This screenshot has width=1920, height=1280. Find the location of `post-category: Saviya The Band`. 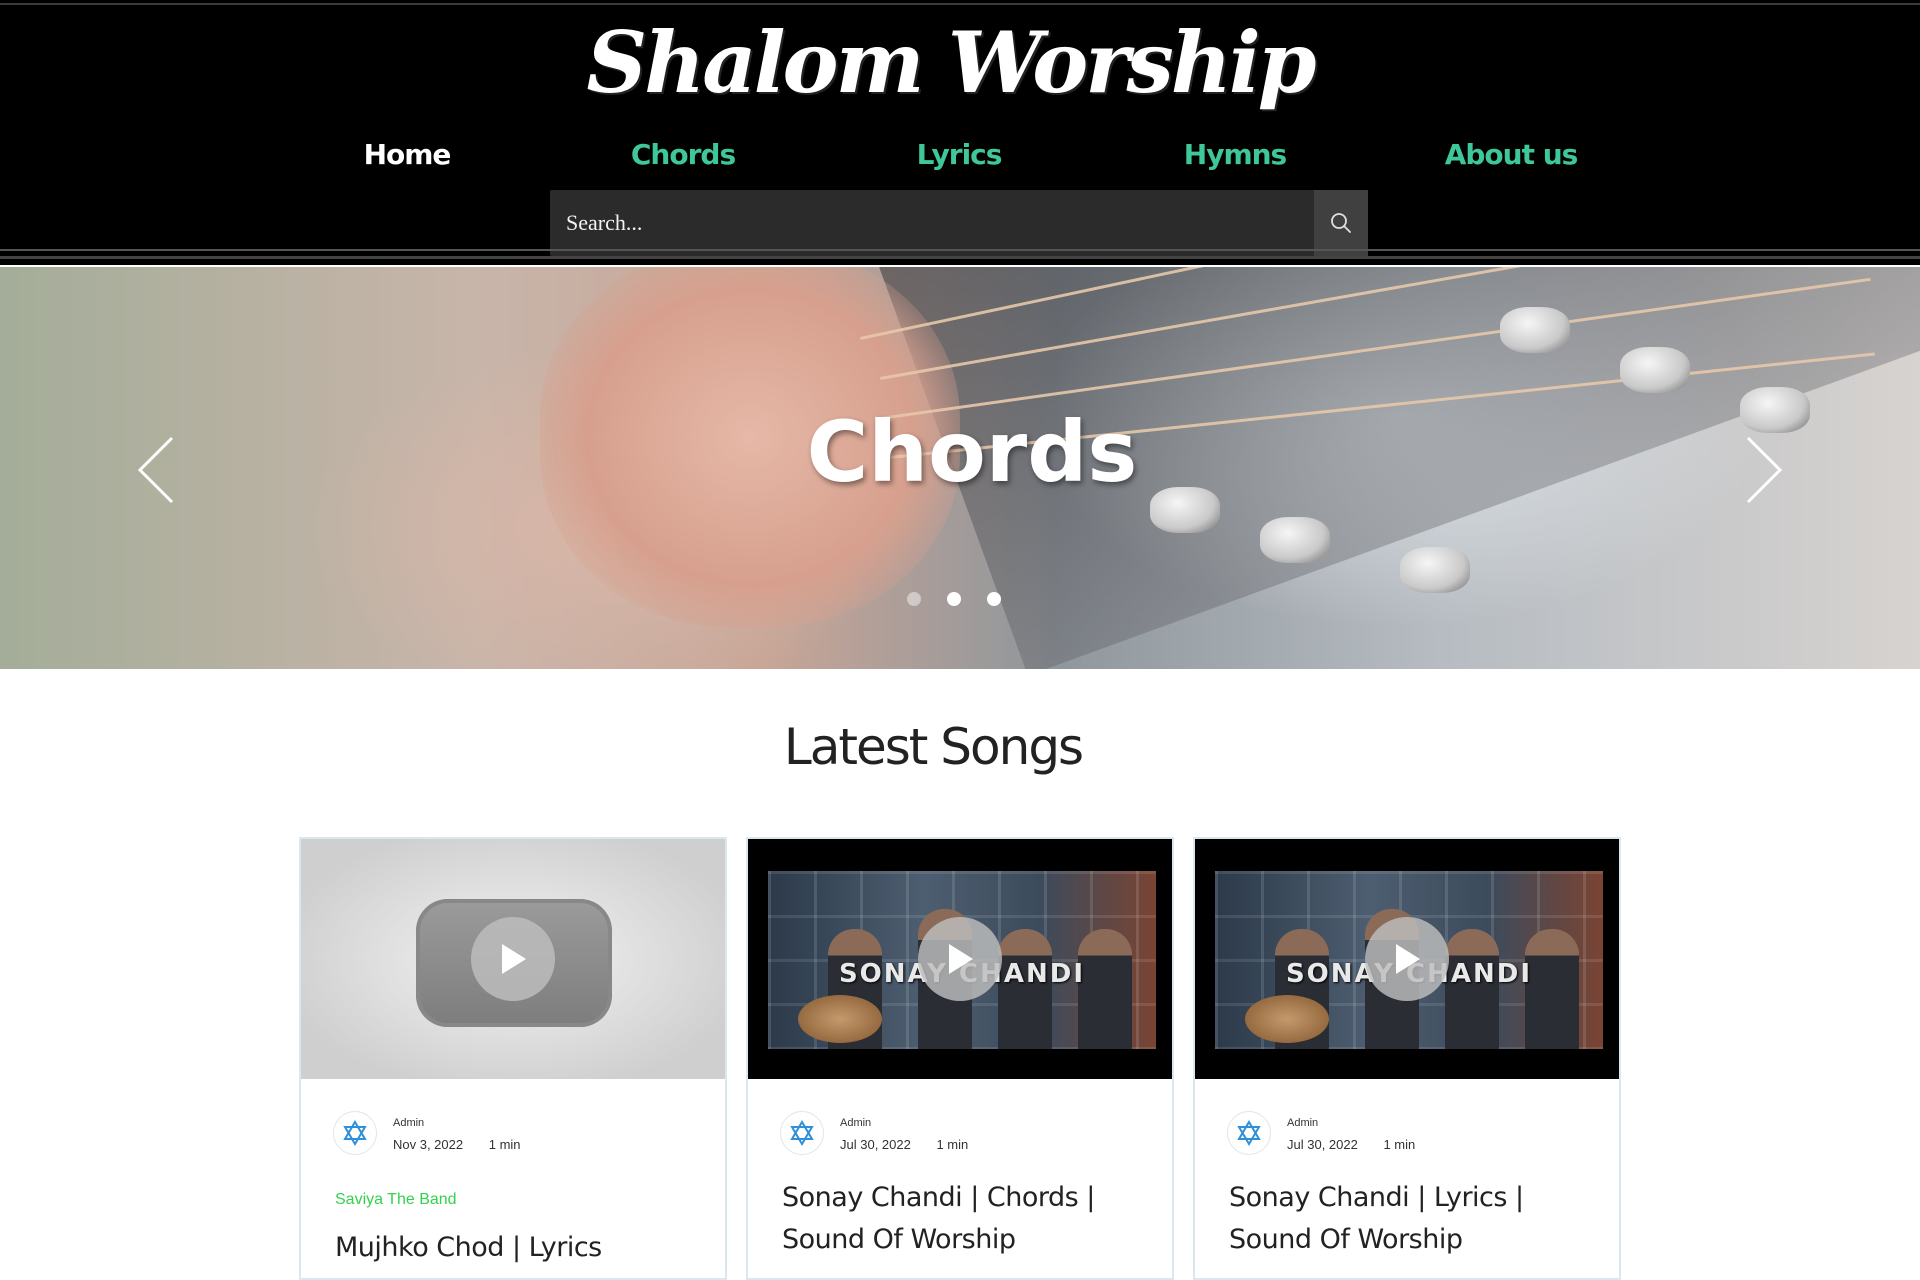

post-category: Saviya The Band is located at coordinates (396, 1200).